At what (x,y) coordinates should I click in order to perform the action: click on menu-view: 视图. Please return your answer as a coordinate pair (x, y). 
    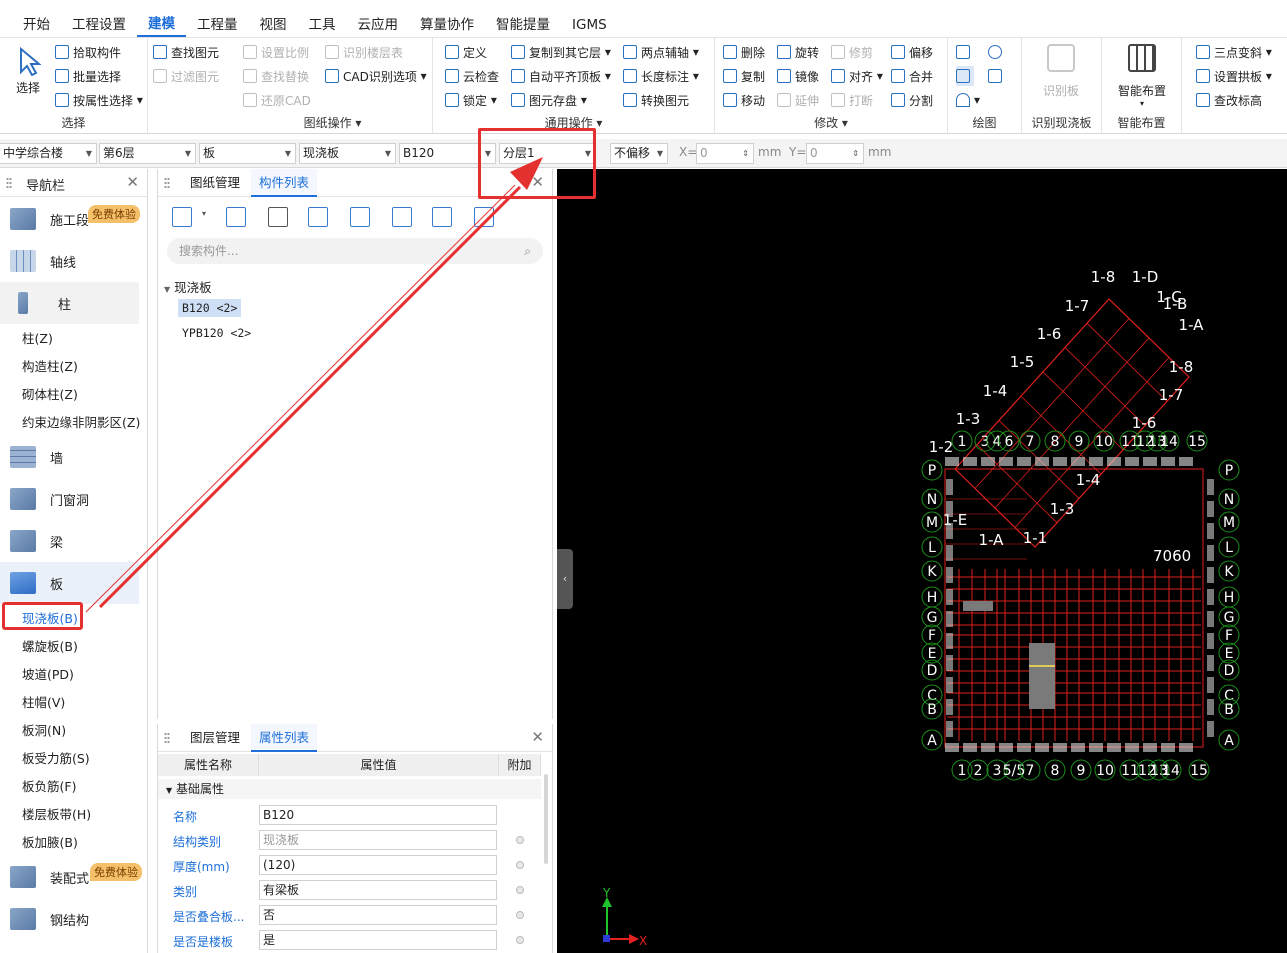
    Looking at the image, I should click on (273, 25).